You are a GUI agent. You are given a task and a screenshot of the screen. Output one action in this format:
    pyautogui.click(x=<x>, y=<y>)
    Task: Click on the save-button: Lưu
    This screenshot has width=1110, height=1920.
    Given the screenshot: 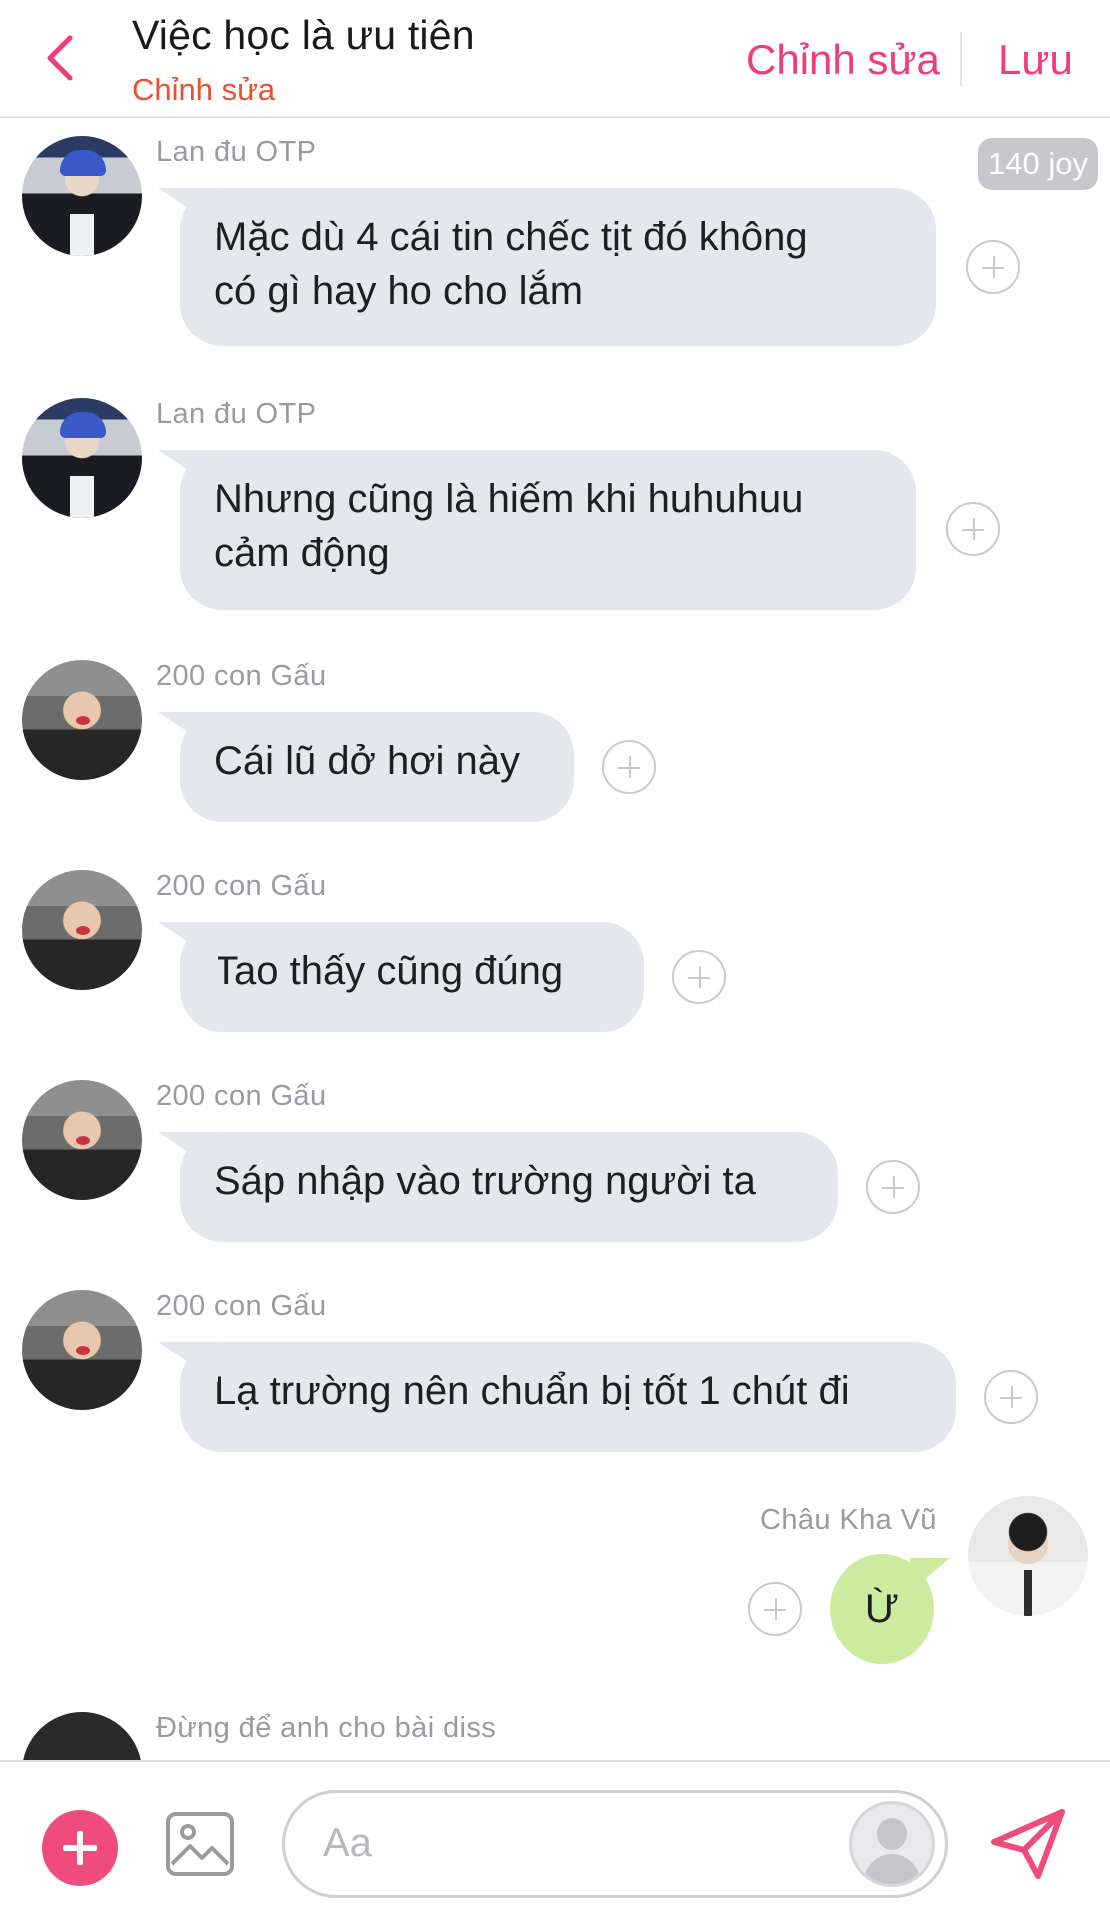 What is the action you would take?
    pyautogui.click(x=1035, y=60)
    